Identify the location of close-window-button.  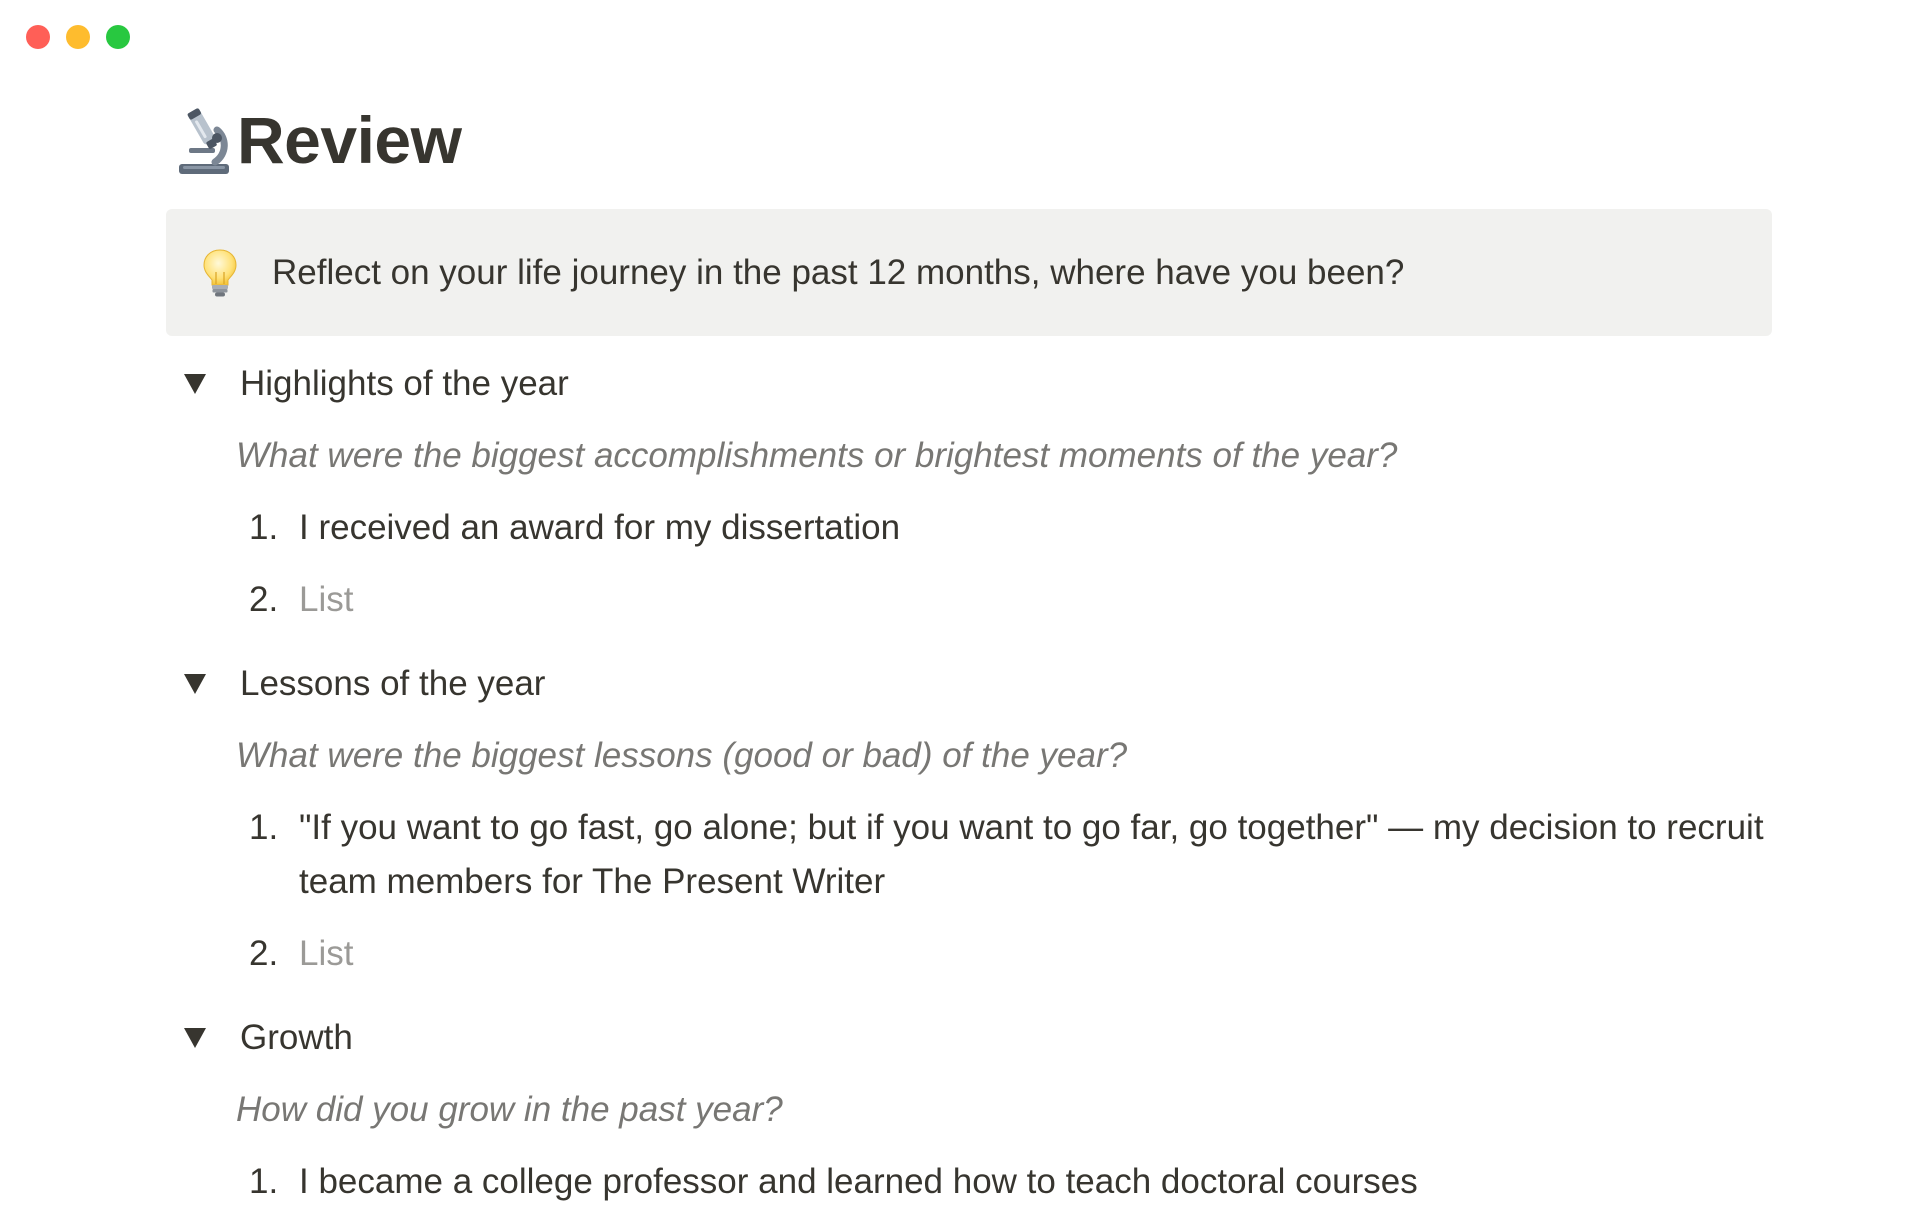
(38, 37).